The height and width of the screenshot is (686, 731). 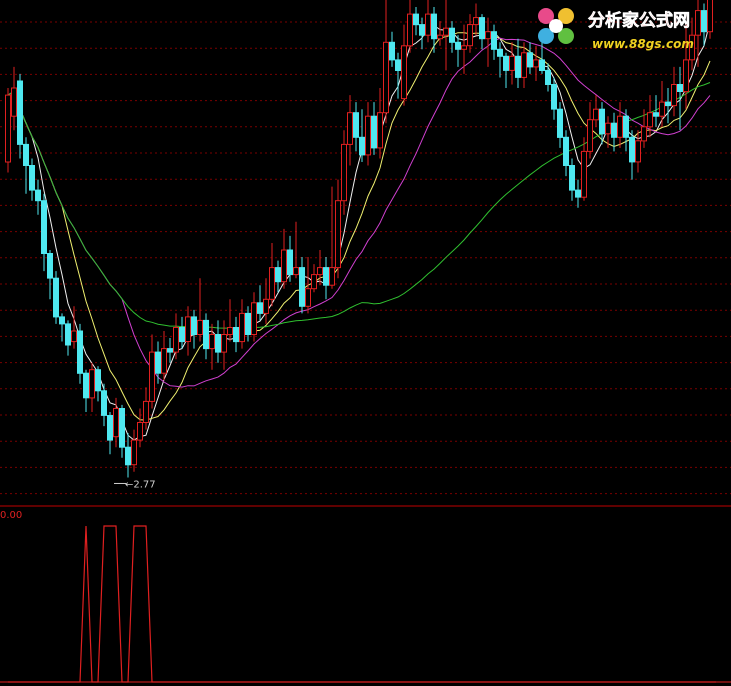 What do you see at coordinates (616, 29) in the screenshot?
I see `watermark-logo: 分析家公式网 www.88gs.com` at bounding box center [616, 29].